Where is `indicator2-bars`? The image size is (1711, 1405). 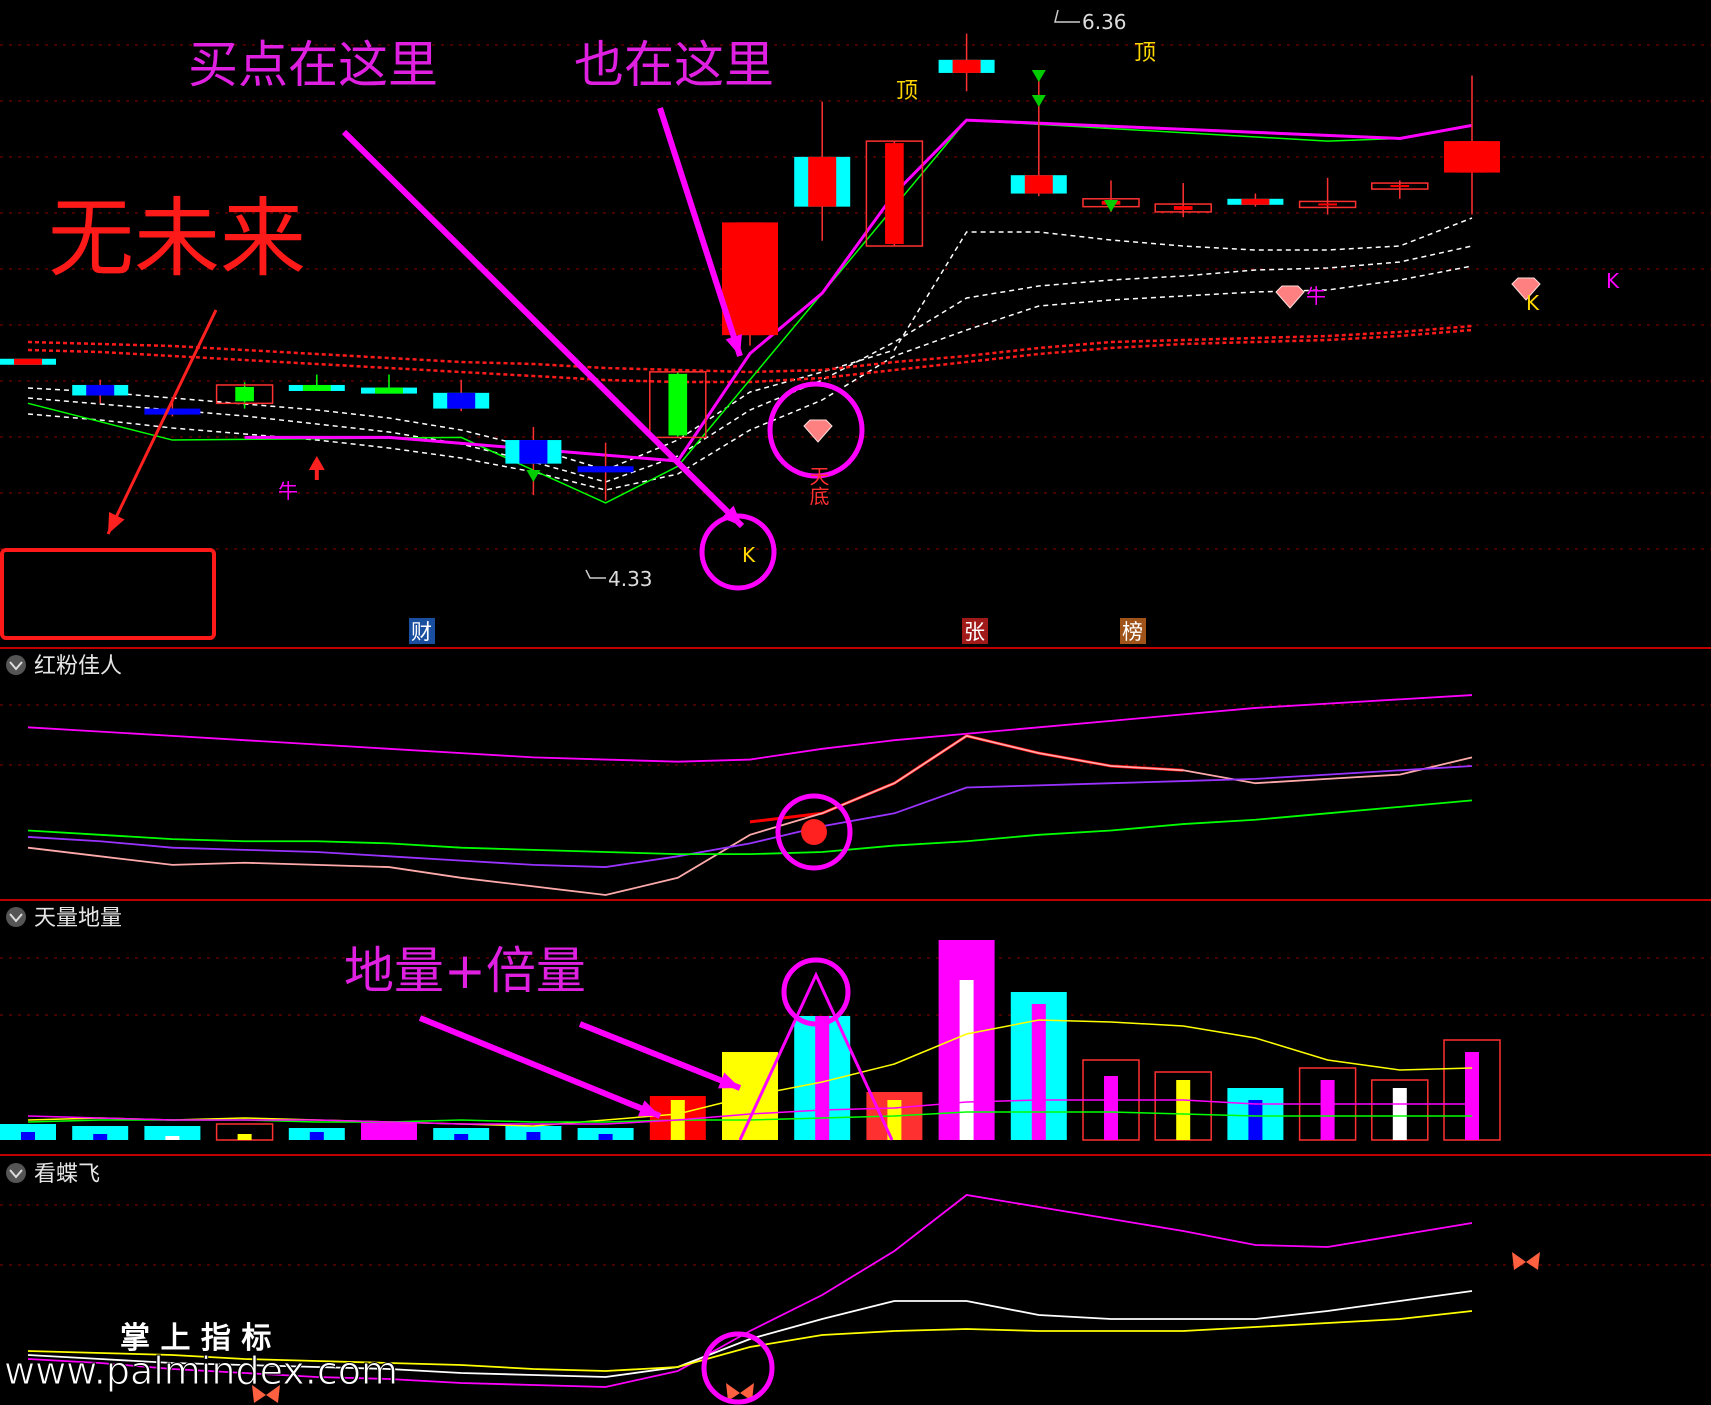
indicator2-bars is located at coordinates (750, 1040).